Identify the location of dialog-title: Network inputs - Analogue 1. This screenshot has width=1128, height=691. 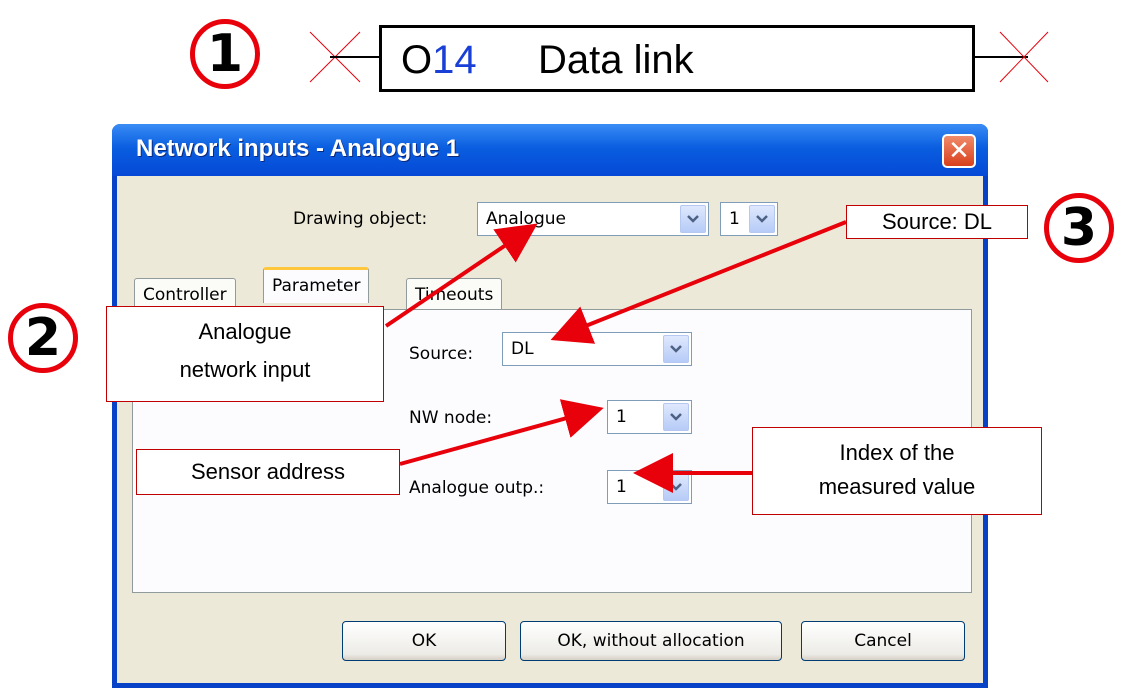
(298, 148).